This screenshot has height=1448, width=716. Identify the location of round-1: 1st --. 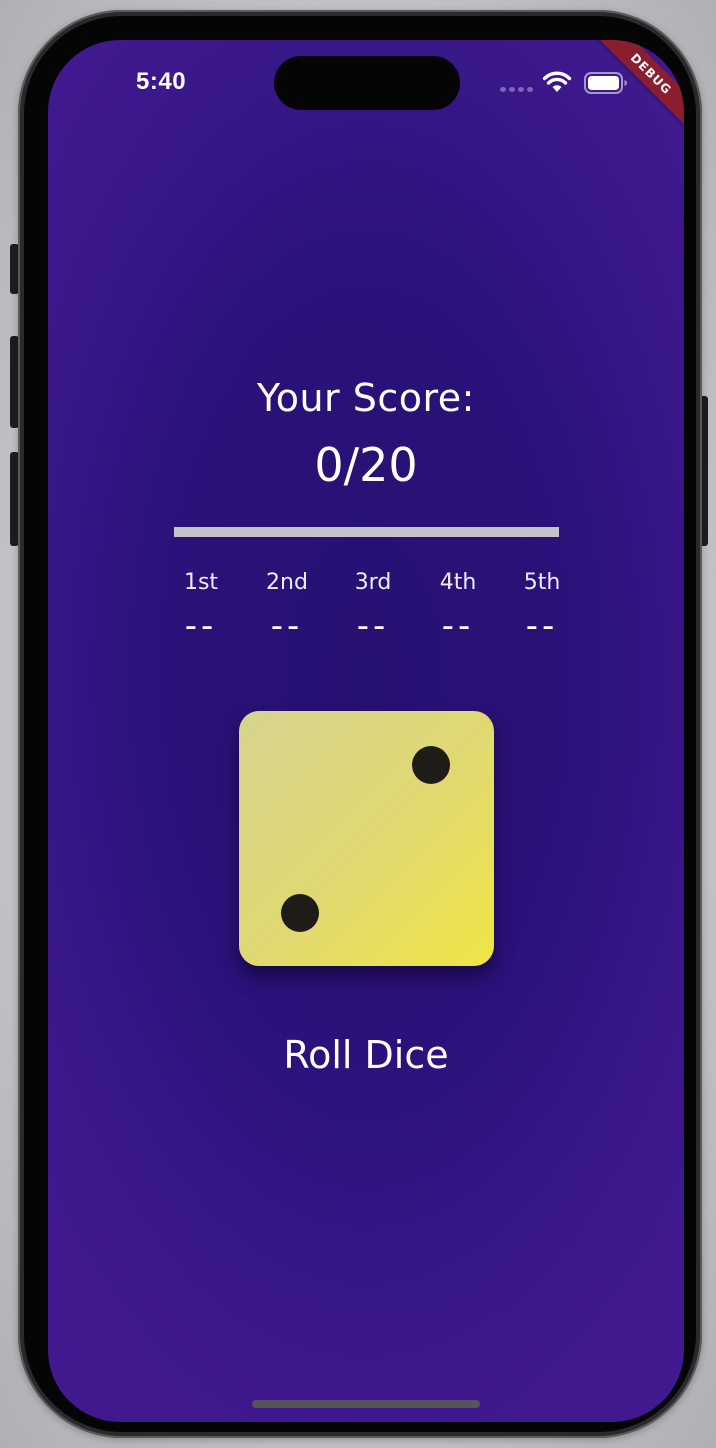
(201, 606).